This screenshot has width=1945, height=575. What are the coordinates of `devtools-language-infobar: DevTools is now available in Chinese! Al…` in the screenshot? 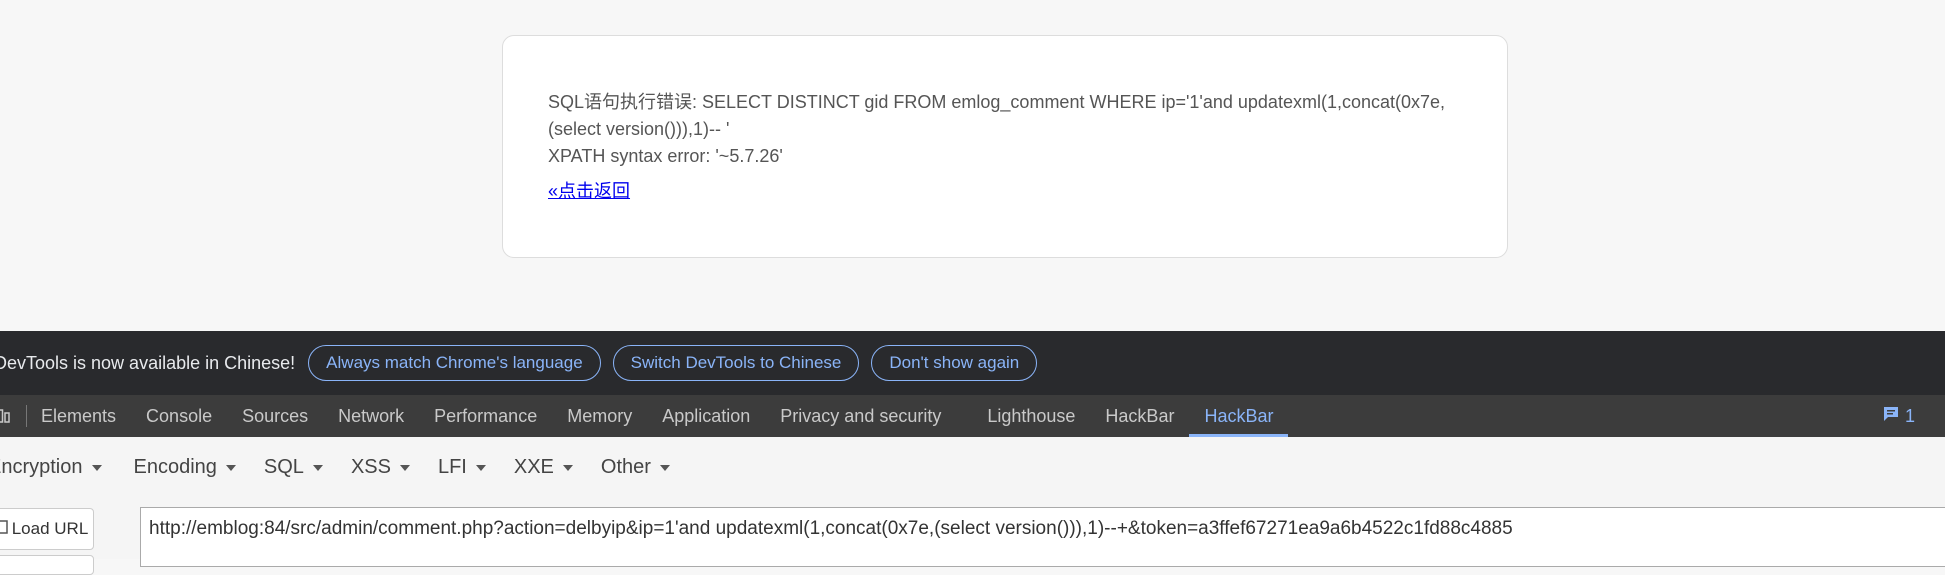 It's located at (972, 363).